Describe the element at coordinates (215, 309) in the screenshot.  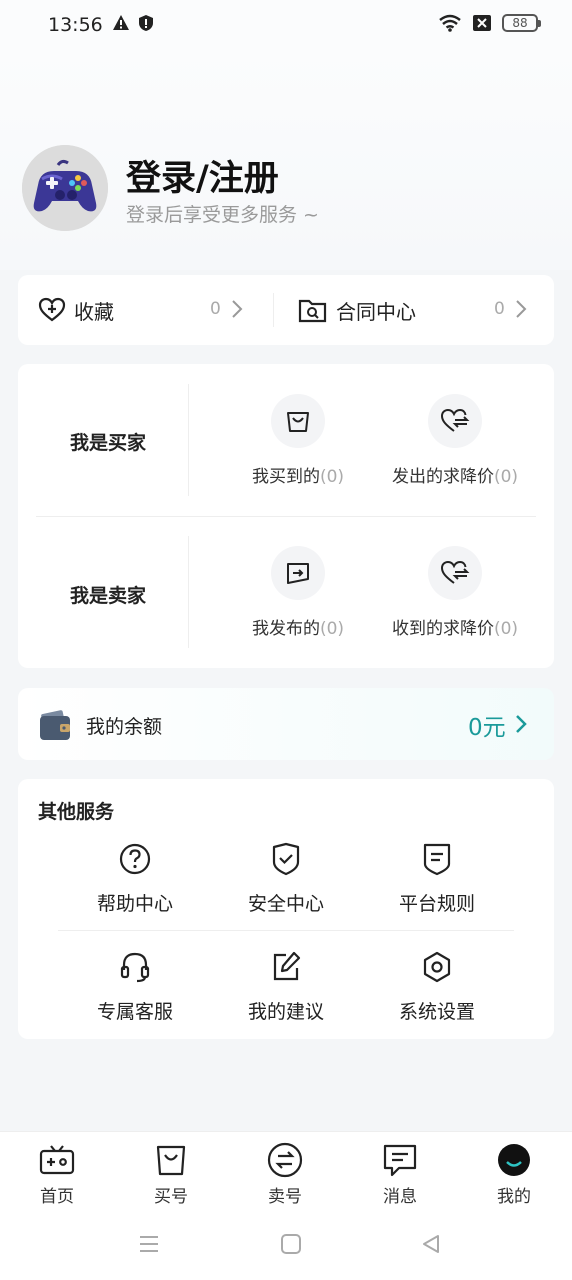
I see `favorites-count: 0` at that location.